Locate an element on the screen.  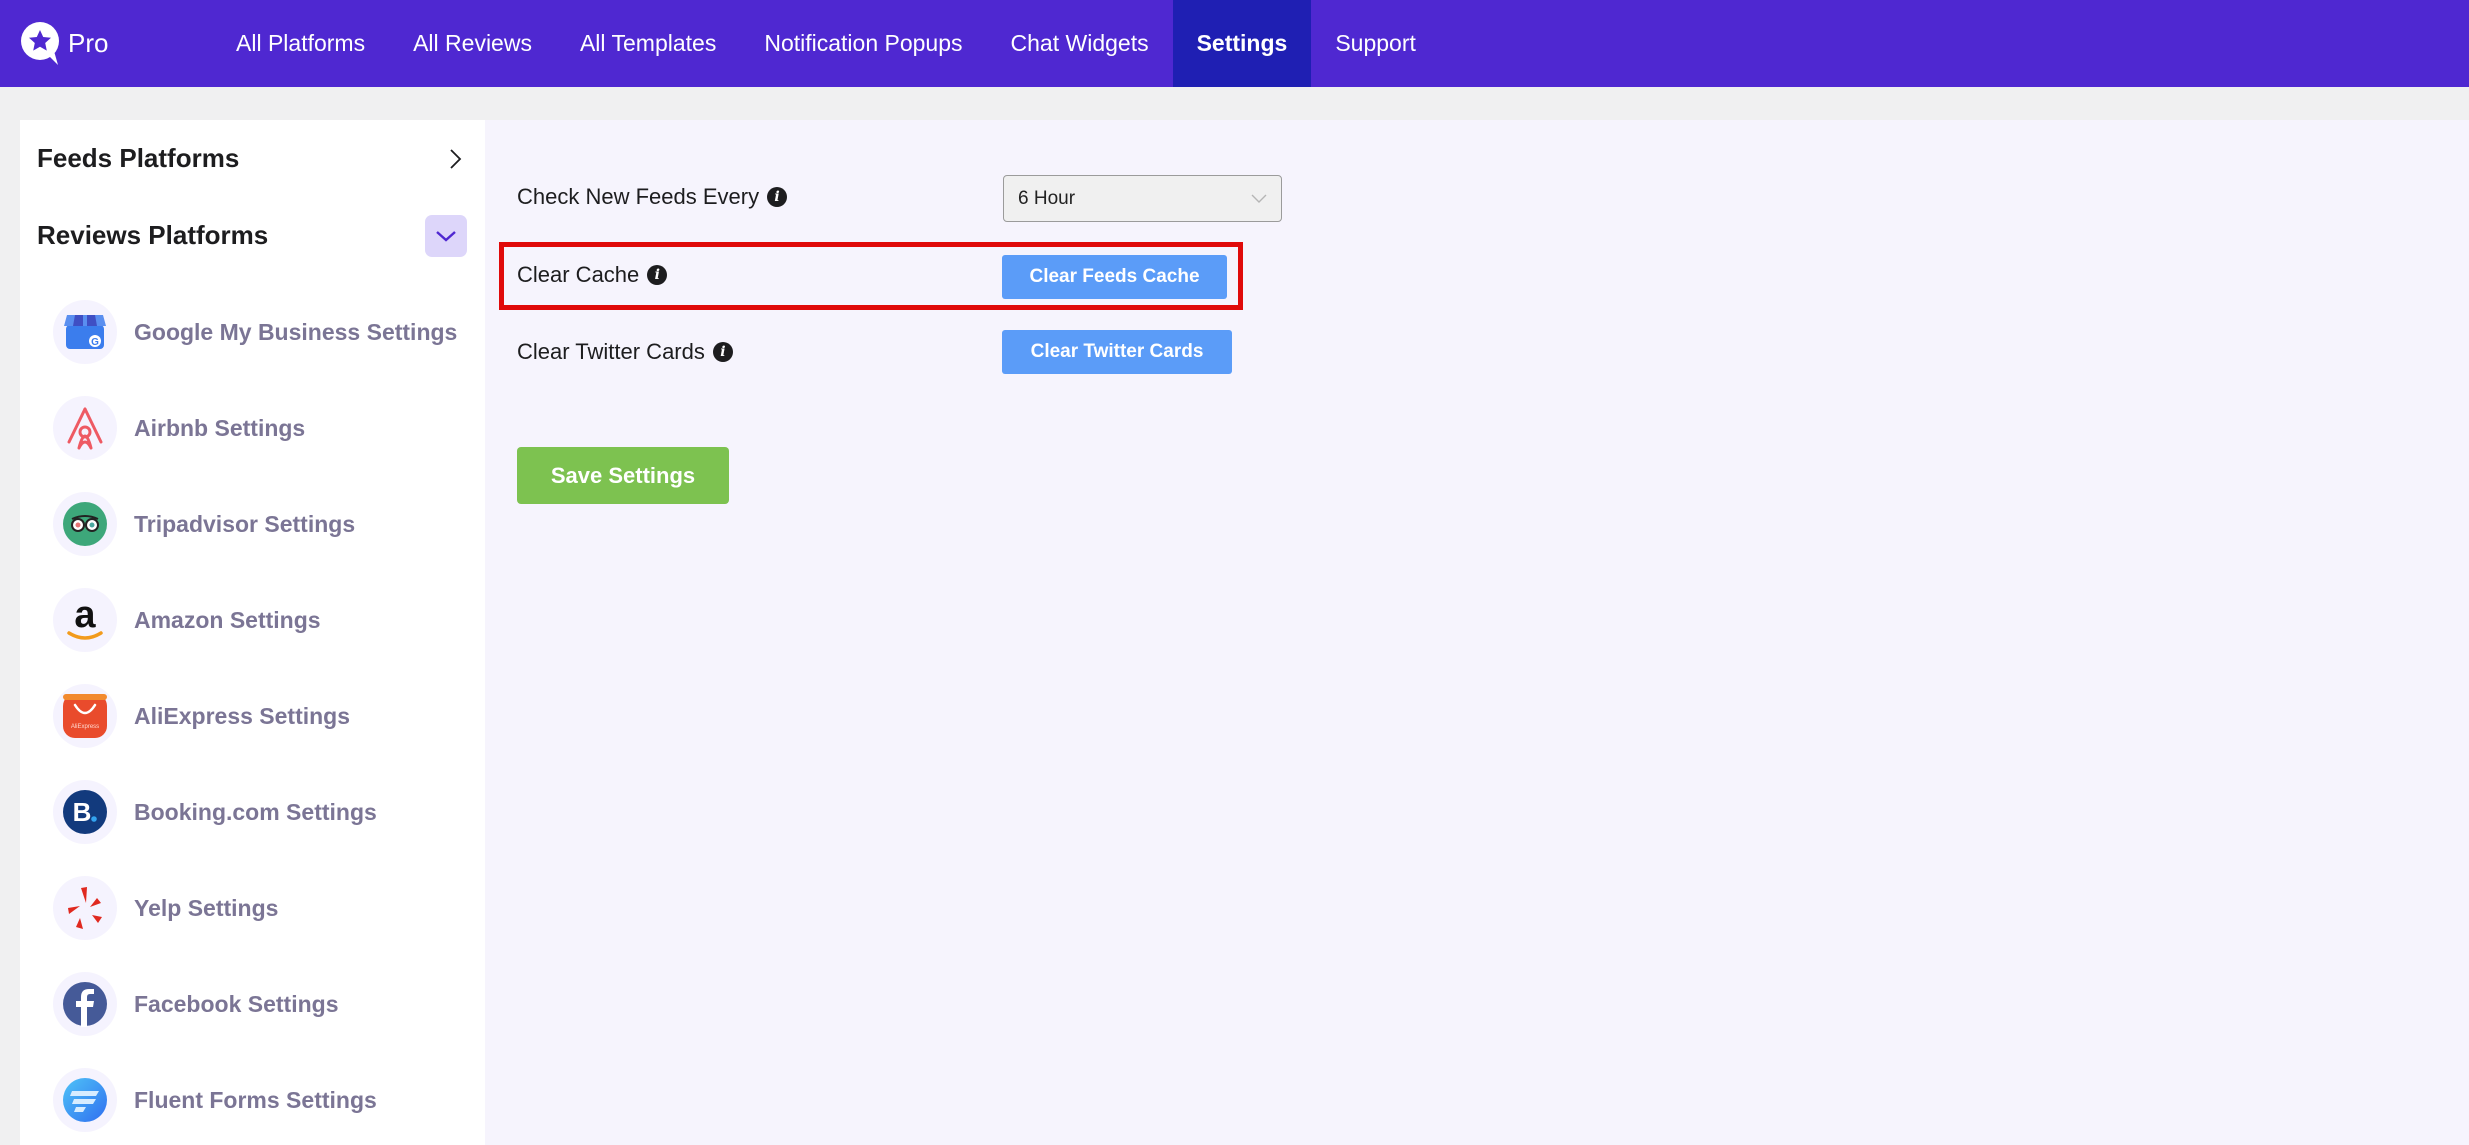
clear-cache-row: Clear Cache i is located at coordinates (592, 275).